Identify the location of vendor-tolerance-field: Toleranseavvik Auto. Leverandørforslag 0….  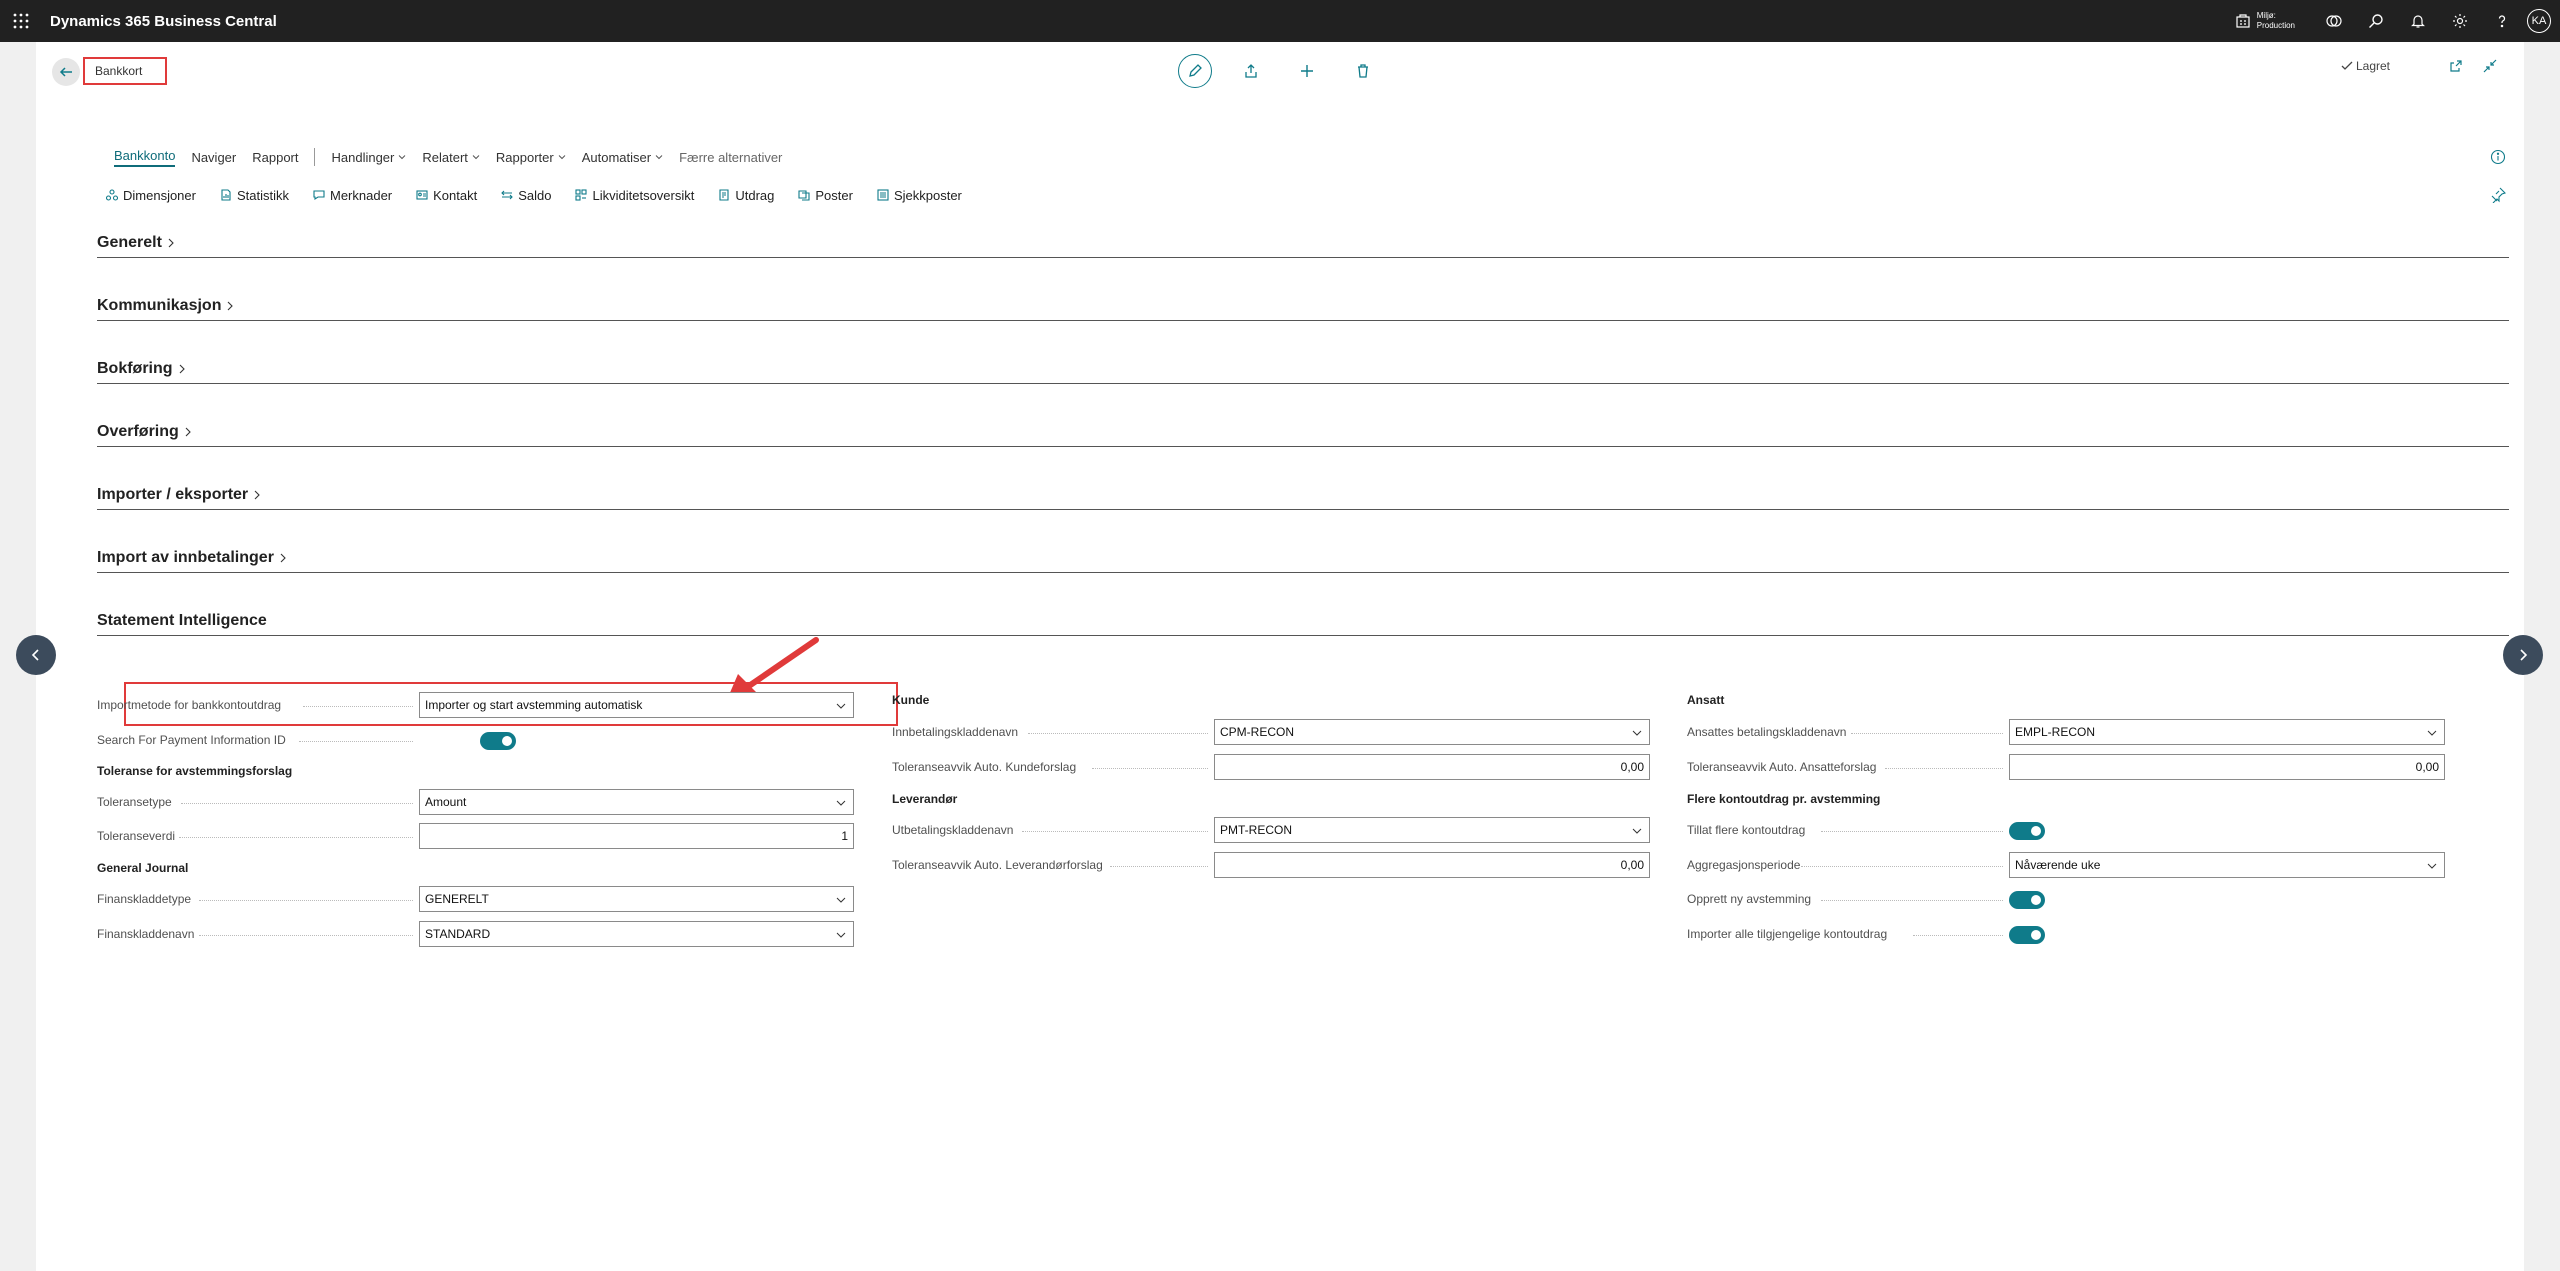
(1289, 865).